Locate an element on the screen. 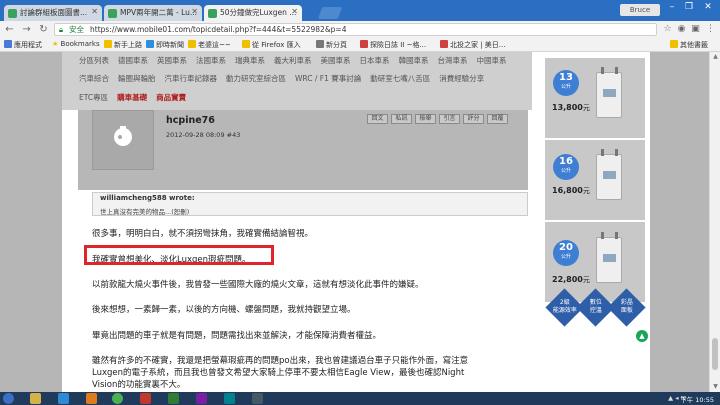 The height and width of the screenshot is (405, 720). category-link: 分區列表 is located at coordinates (94, 60).